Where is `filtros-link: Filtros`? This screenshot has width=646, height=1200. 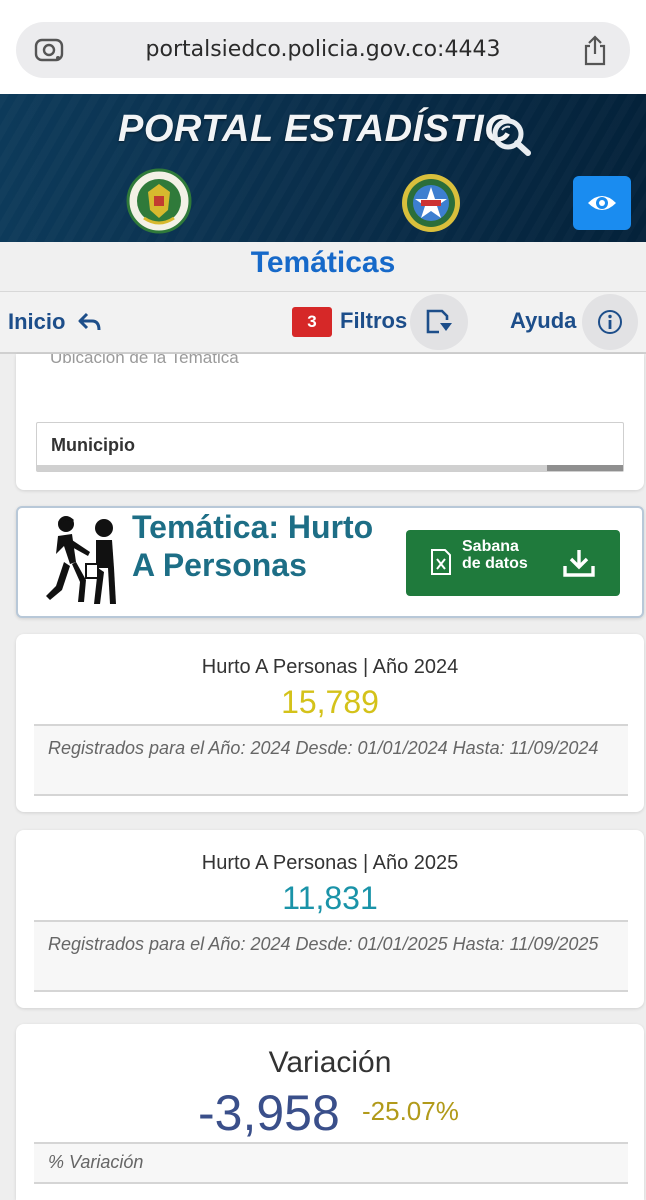
filtros-link: Filtros is located at coordinates (373, 321).